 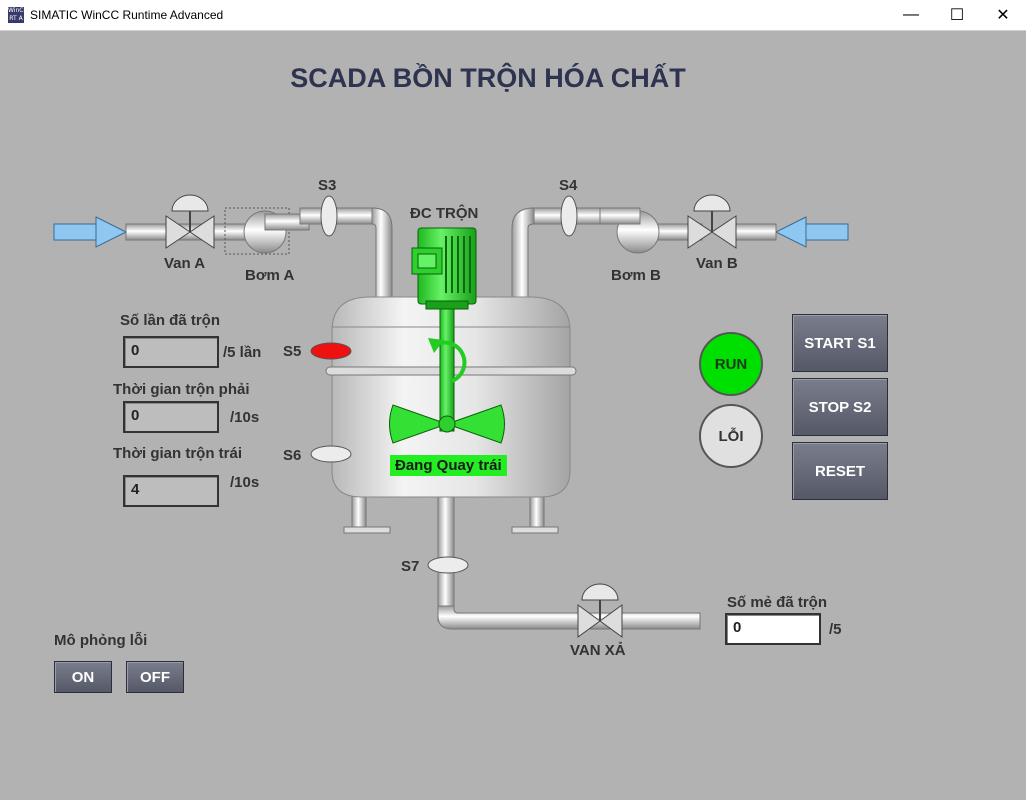 What do you see at coordinates (101, 640) in the screenshot?
I see `fault-sim-label: Mô phỏng lỗi` at bounding box center [101, 640].